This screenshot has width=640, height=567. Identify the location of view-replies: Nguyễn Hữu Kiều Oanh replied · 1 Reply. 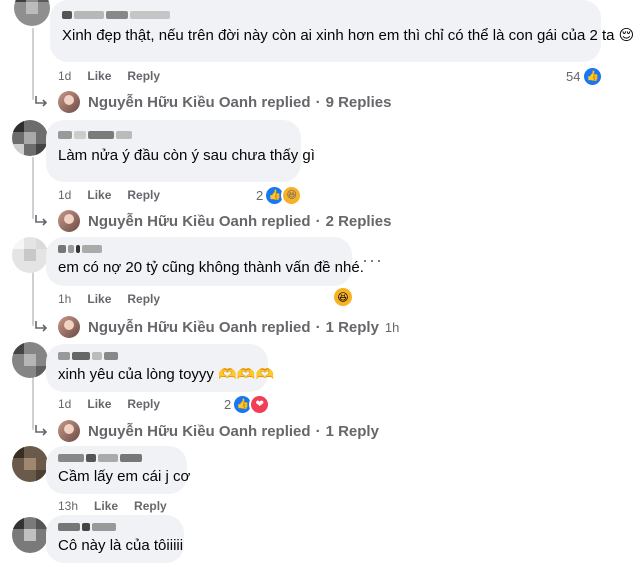
(206, 431).